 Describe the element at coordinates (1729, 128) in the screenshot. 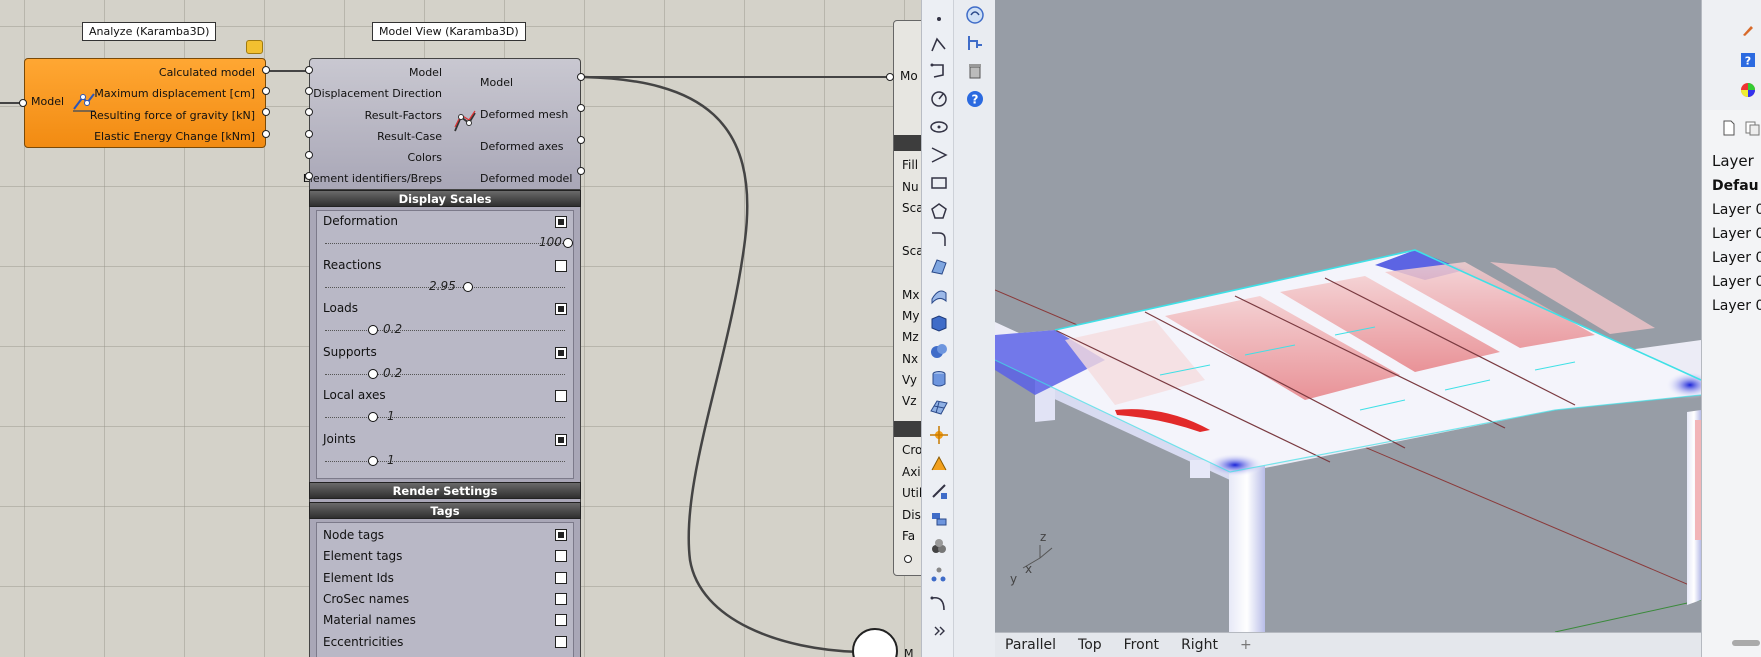

I see `new-layer-icon` at that location.